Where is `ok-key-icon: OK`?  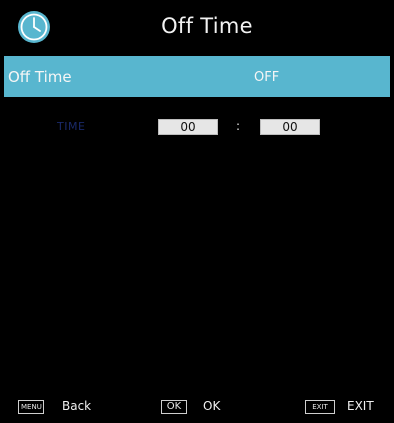
ok-key-icon: OK is located at coordinates (174, 407).